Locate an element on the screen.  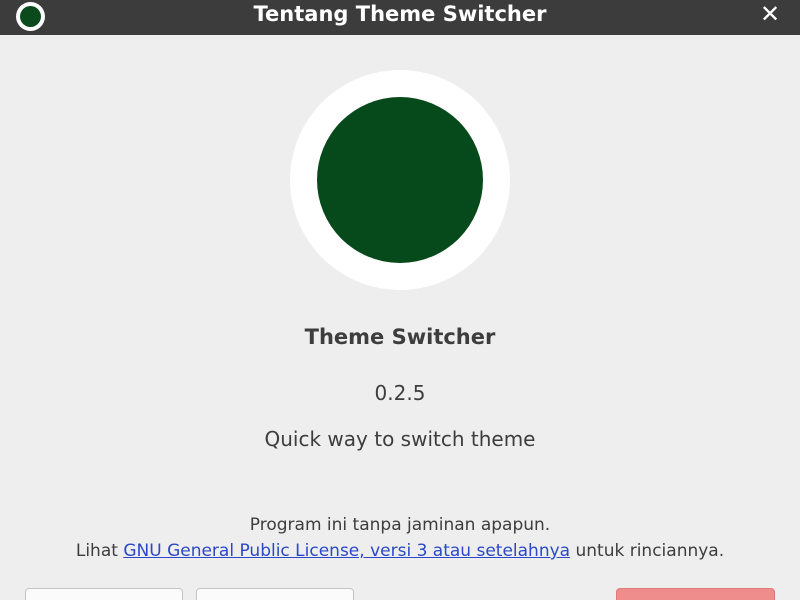
app-logo is located at coordinates (400, 180).